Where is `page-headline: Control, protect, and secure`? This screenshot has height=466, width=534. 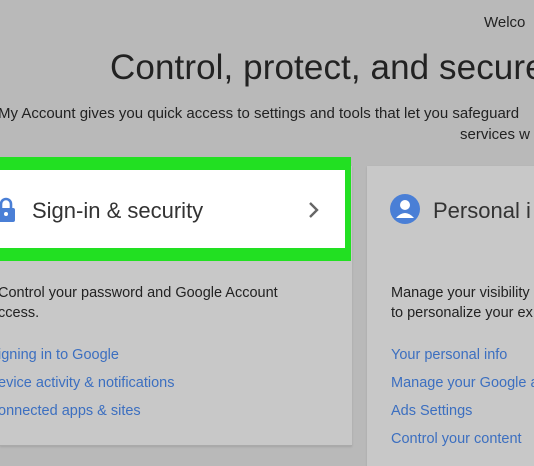 page-headline: Control, protect, and secure is located at coordinates (322, 67).